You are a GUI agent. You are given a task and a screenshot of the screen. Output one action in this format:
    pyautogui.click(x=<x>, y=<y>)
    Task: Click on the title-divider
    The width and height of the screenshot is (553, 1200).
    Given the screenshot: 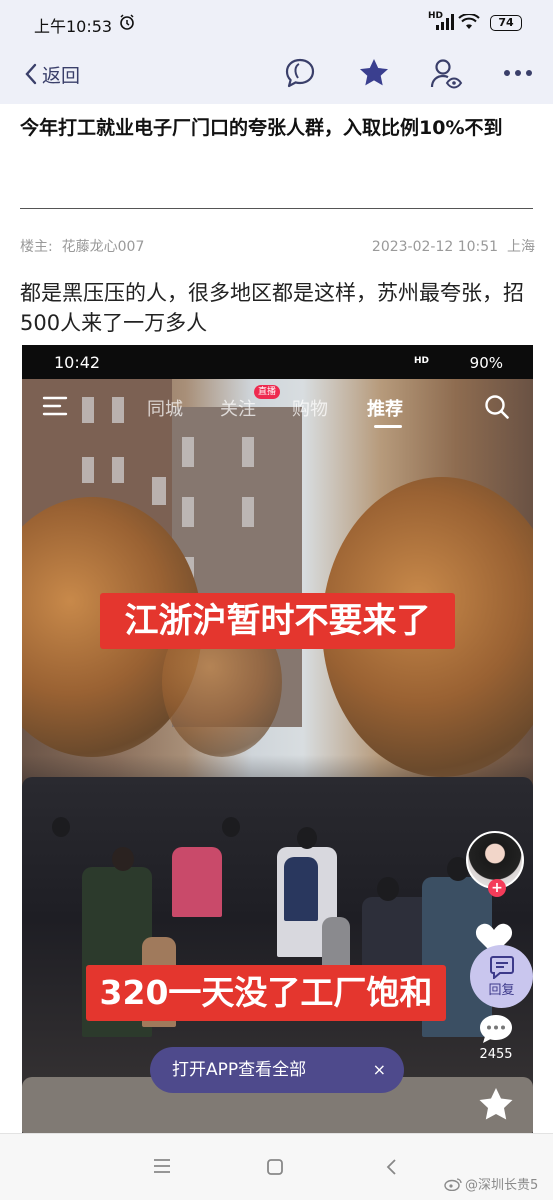 What is the action you would take?
    pyautogui.click(x=276, y=208)
    